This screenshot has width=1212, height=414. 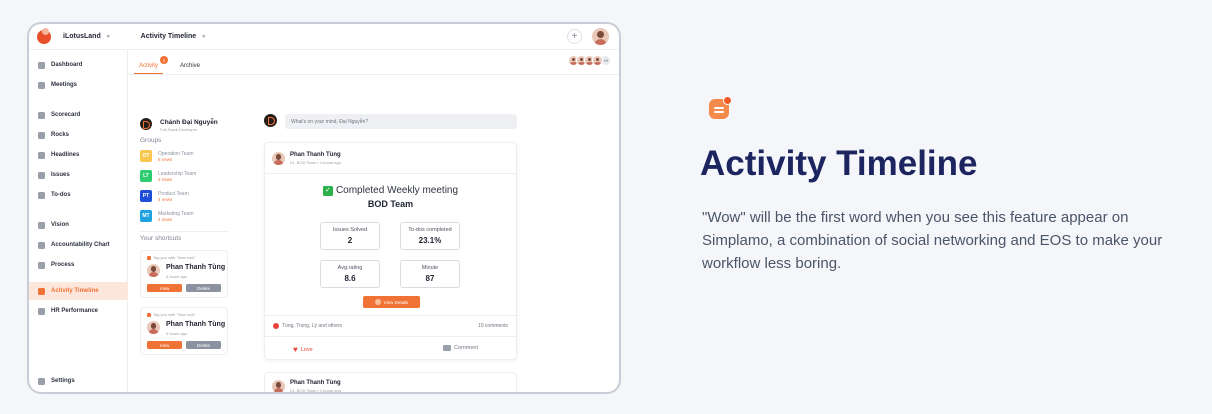 I want to click on sidebar-item-accountability-chart: Accountability Chart, so click(x=78, y=245).